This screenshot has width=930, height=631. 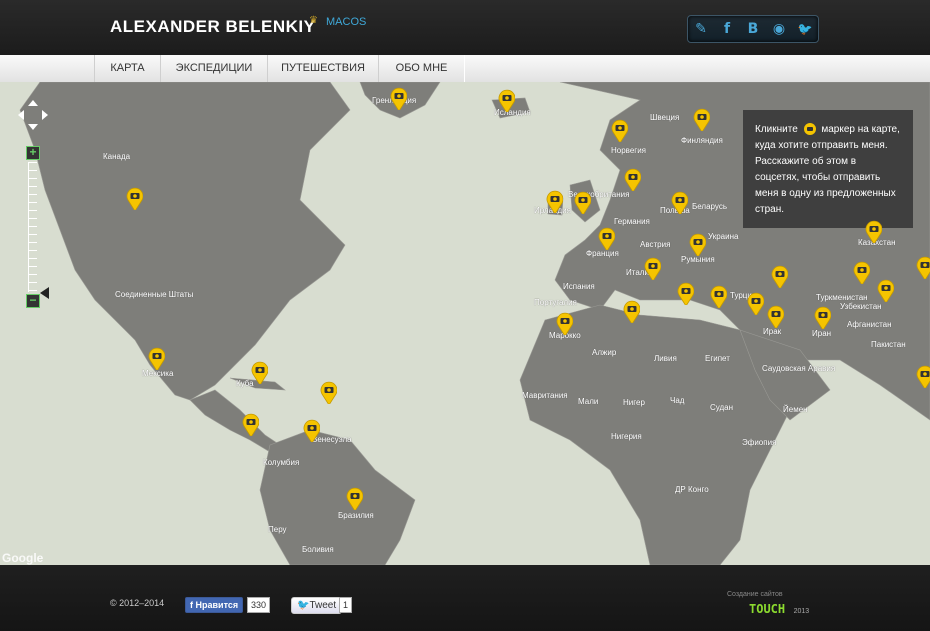 I want to click on main-nav: КАРТА ЭКСПЕДИЦИИ ПУТЕШЕСТВИЯ ОБО МНЕ, so click(x=465, y=69).